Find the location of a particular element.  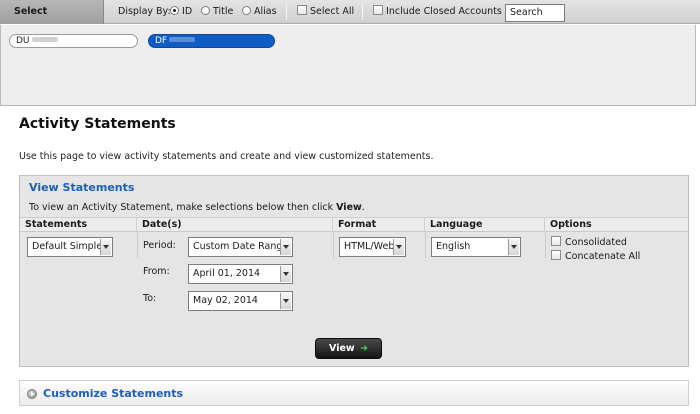

display-by-id-radio is located at coordinates (174, 10).